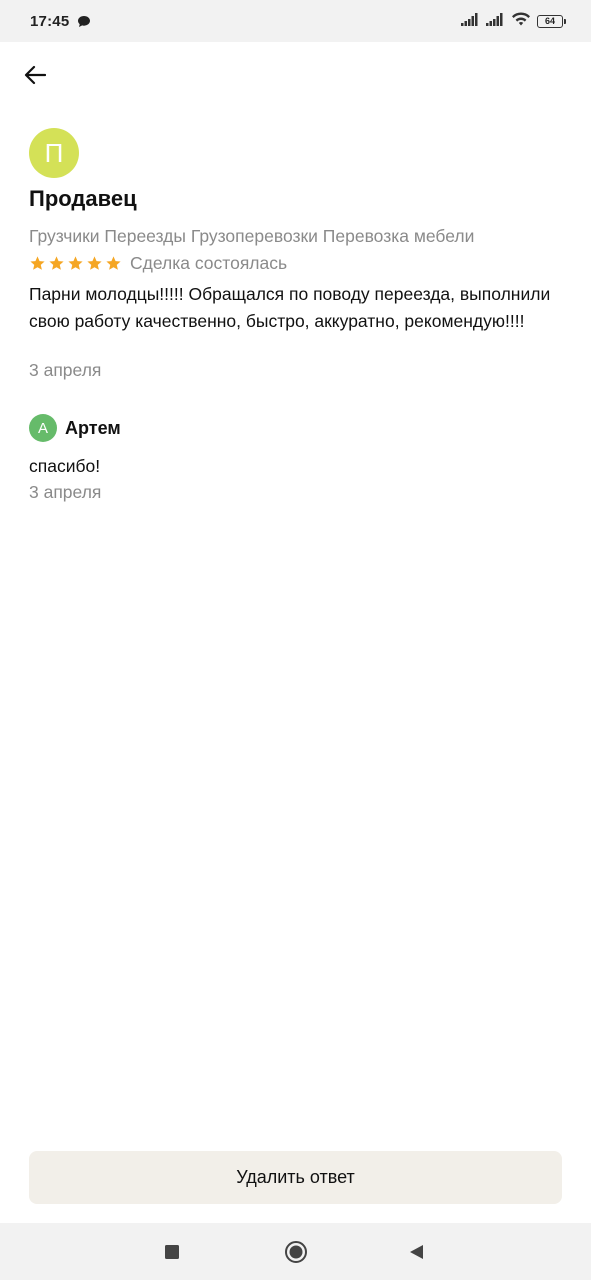  Describe the element at coordinates (295, 1177) in the screenshot. I see `delete-reply-button: Удалить ответ` at that location.